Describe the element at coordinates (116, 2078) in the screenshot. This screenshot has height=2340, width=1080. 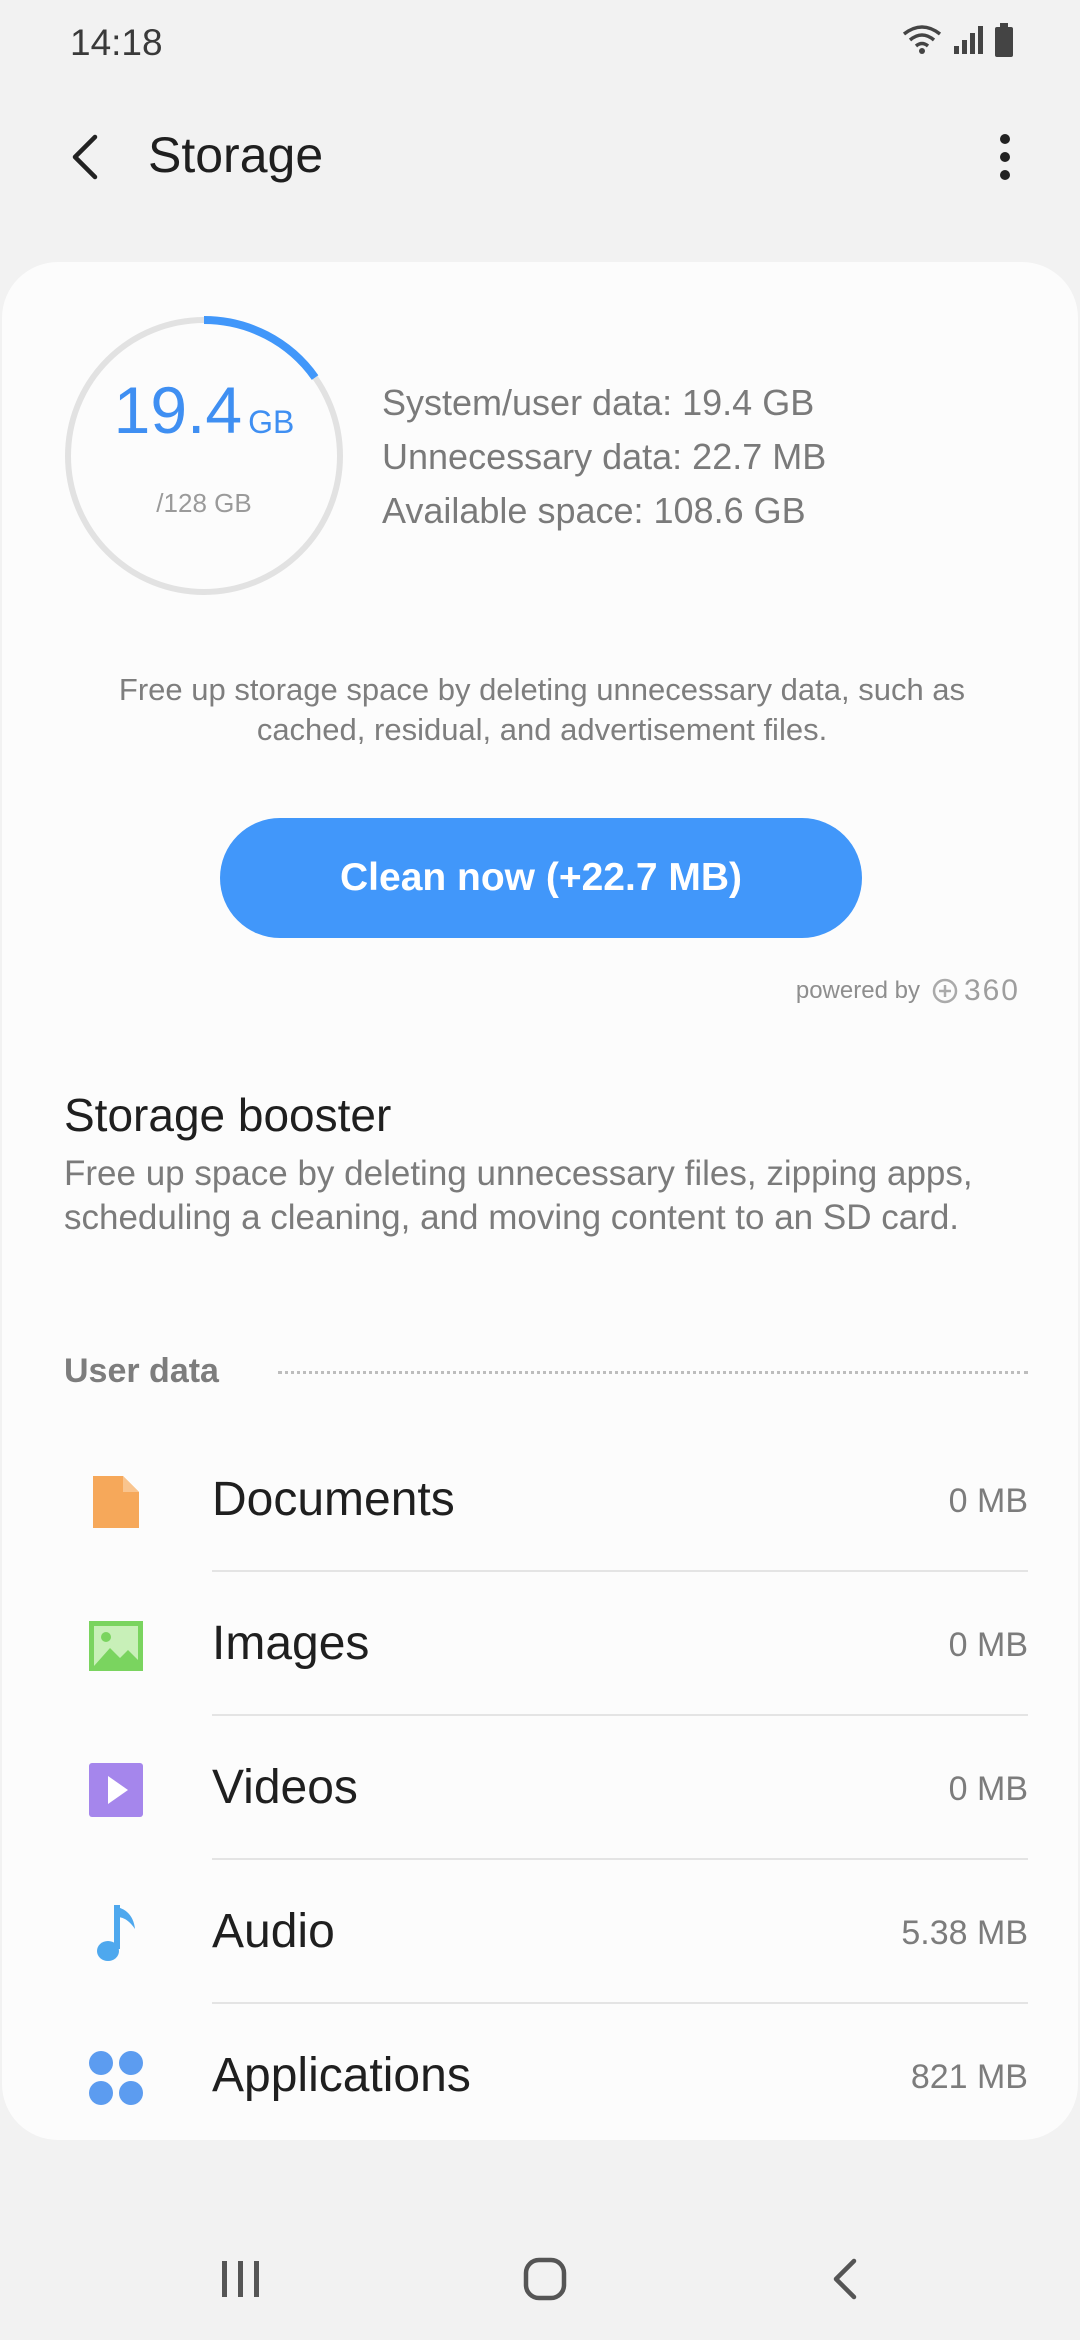
I see `apps-grid-icon` at that location.